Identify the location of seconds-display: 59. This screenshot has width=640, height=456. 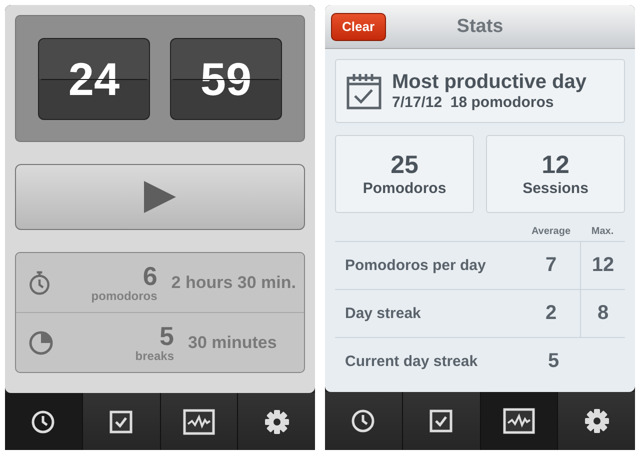
(226, 79).